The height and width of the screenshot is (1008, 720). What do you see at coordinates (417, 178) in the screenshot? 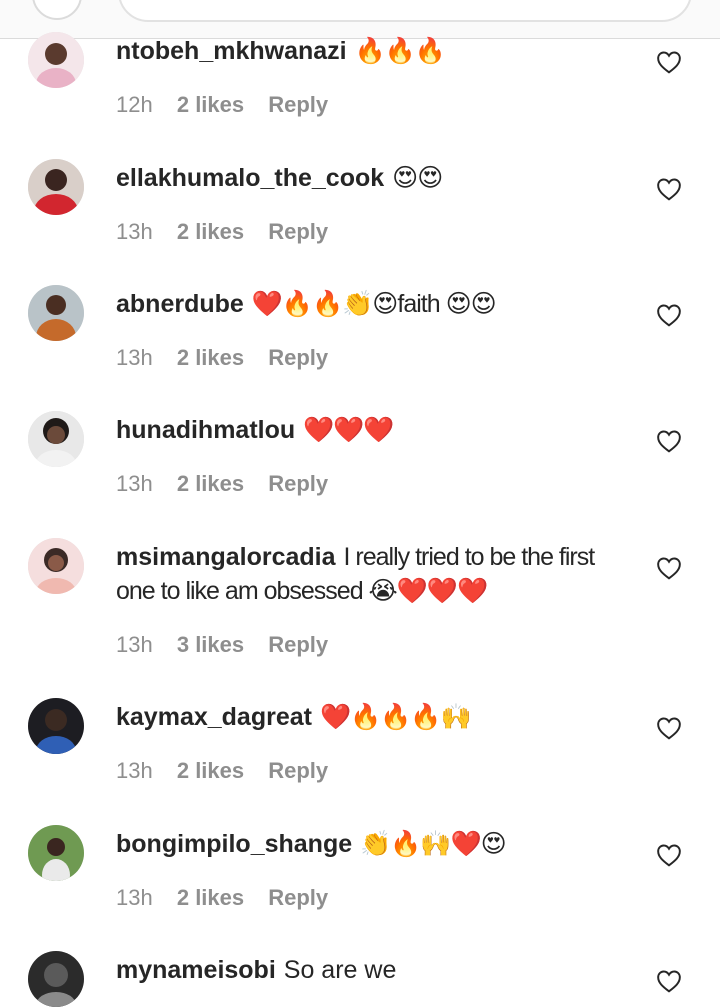
I see `comment-text: 😍😍` at bounding box center [417, 178].